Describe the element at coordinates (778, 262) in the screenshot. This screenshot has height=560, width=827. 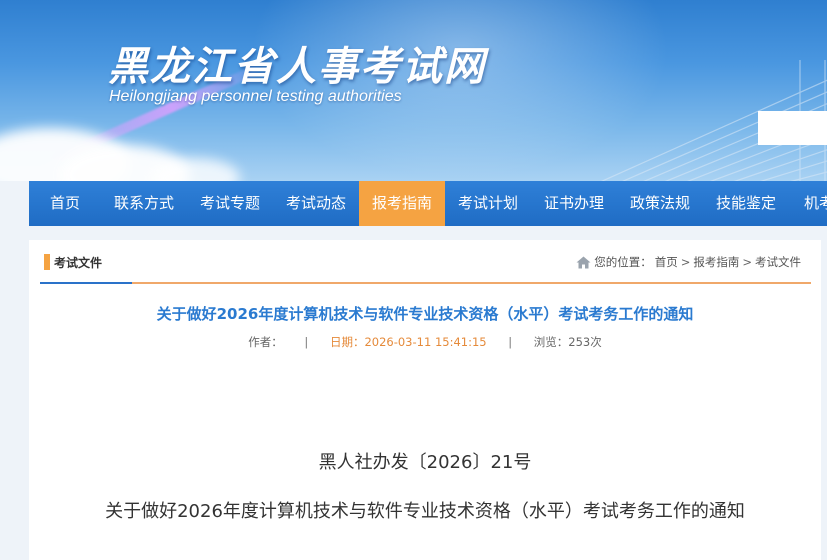
I see `breadcrumb-exam-files: 考试文件` at that location.